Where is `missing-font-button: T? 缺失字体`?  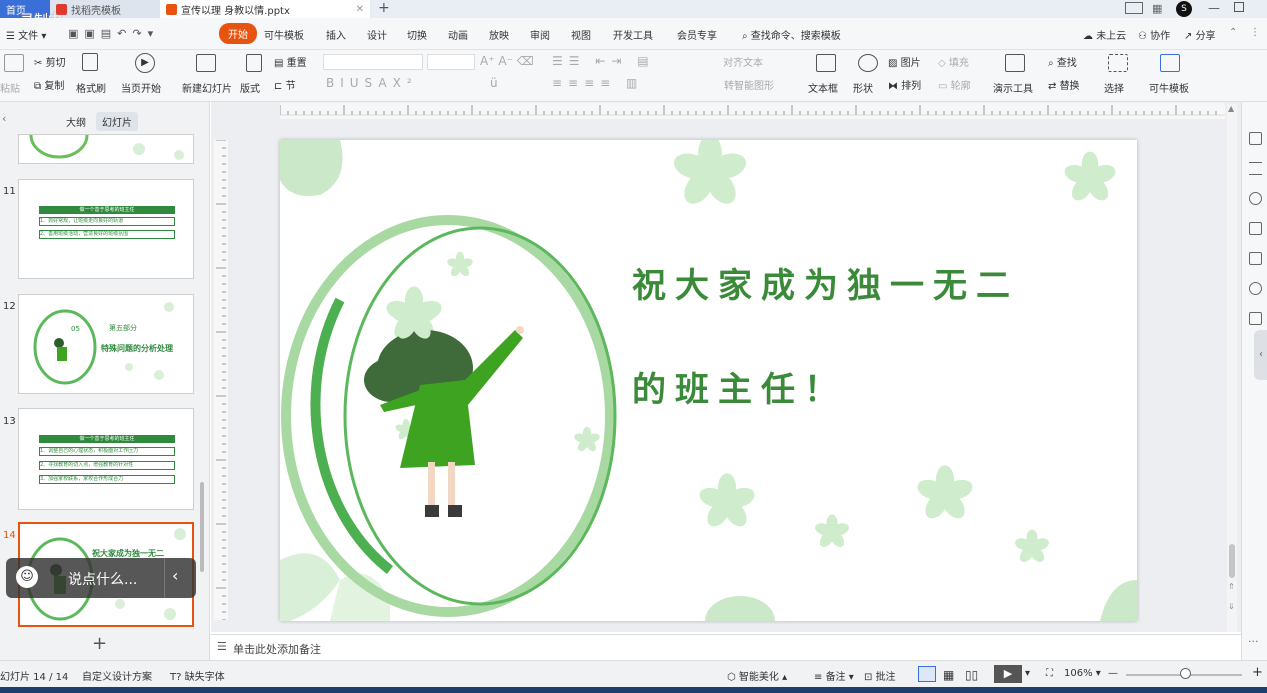
missing-font-button: T? 缺失字体 is located at coordinates (197, 675).